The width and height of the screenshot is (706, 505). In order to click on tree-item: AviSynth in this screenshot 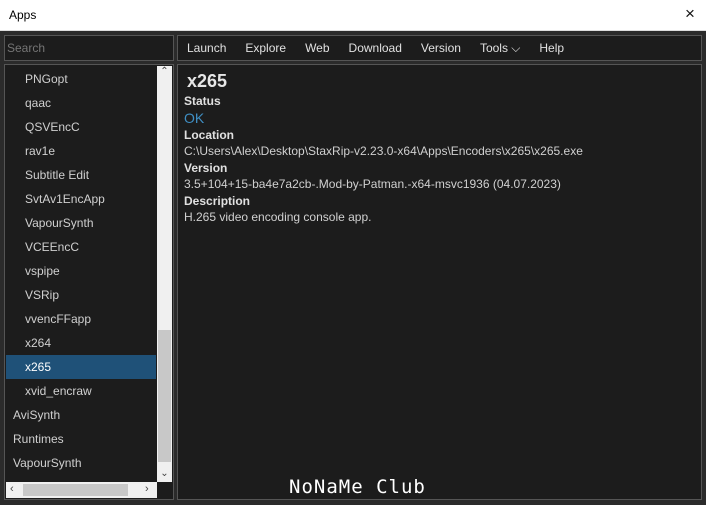, I will do `click(81, 415)`.